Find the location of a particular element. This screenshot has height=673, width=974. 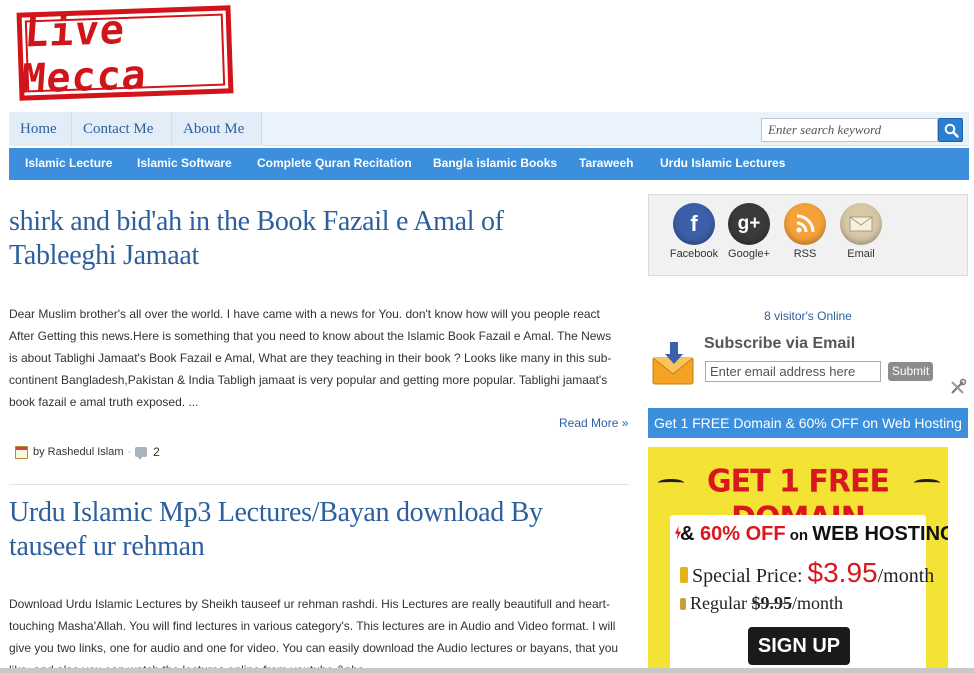

category-islamic-lecture: Islamic Lecture is located at coordinates (68, 164).